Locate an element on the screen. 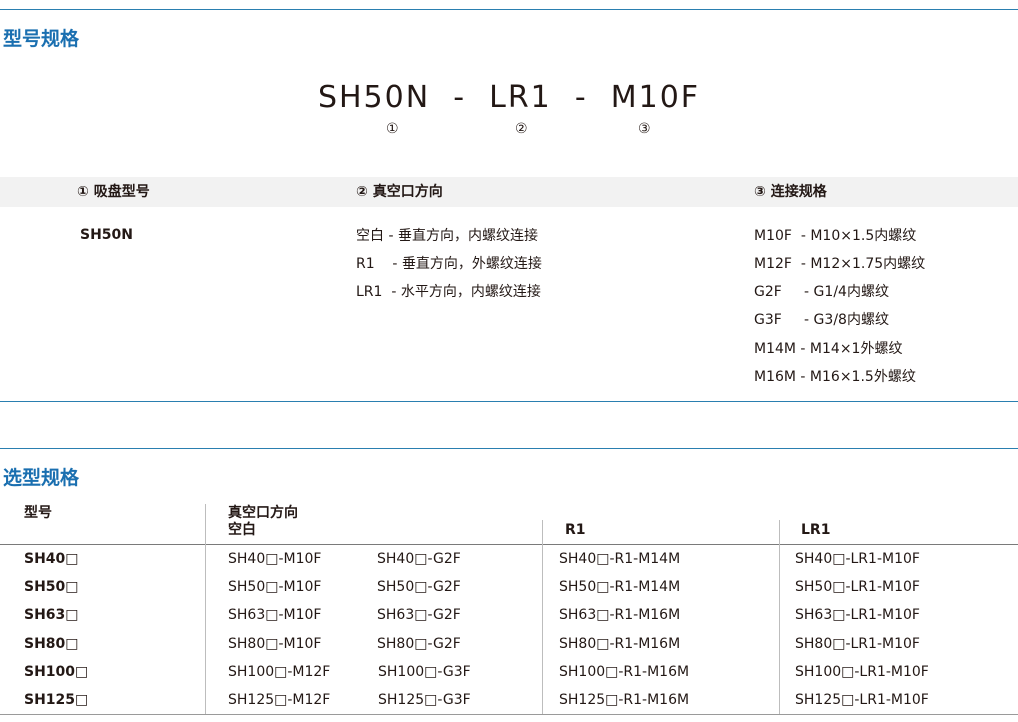 This screenshot has height=722, width=1018. row-blank-a: SH80□-M10F is located at coordinates (275, 644).